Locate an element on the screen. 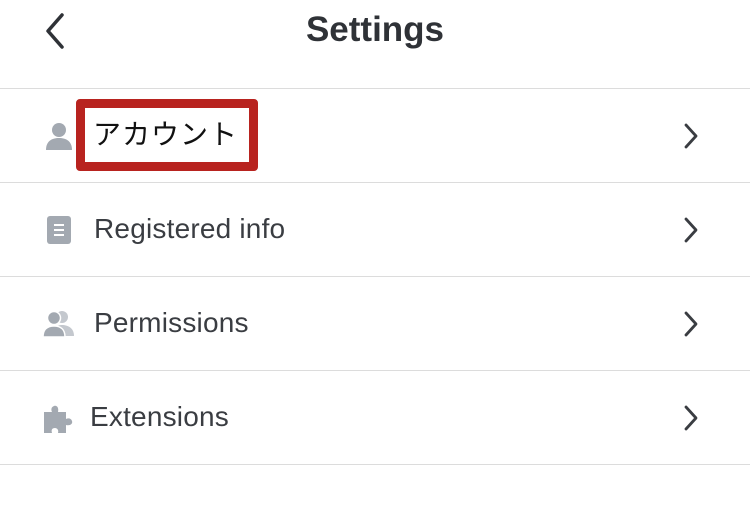  users-icon is located at coordinates (59, 324).